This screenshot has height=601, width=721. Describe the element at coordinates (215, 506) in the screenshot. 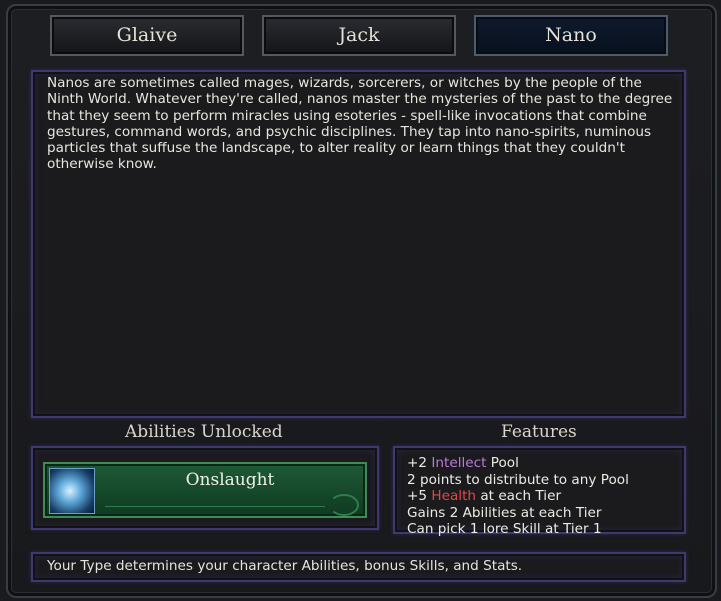

I see `ability-divider` at that location.